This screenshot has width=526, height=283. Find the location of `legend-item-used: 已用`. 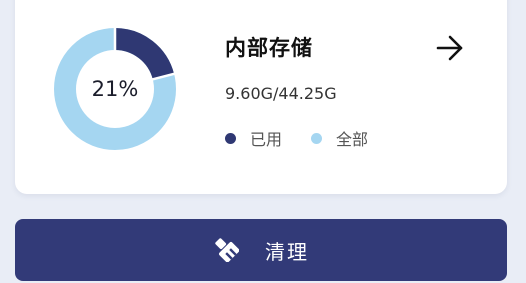

legend-item-used: 已用 is located at coordinates (253, 138).